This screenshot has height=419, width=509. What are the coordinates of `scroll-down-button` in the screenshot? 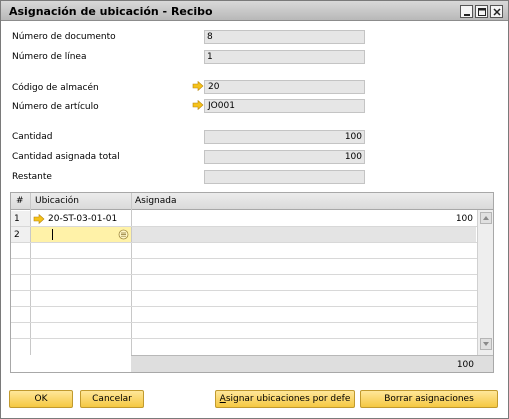 It's located at (486, 344).